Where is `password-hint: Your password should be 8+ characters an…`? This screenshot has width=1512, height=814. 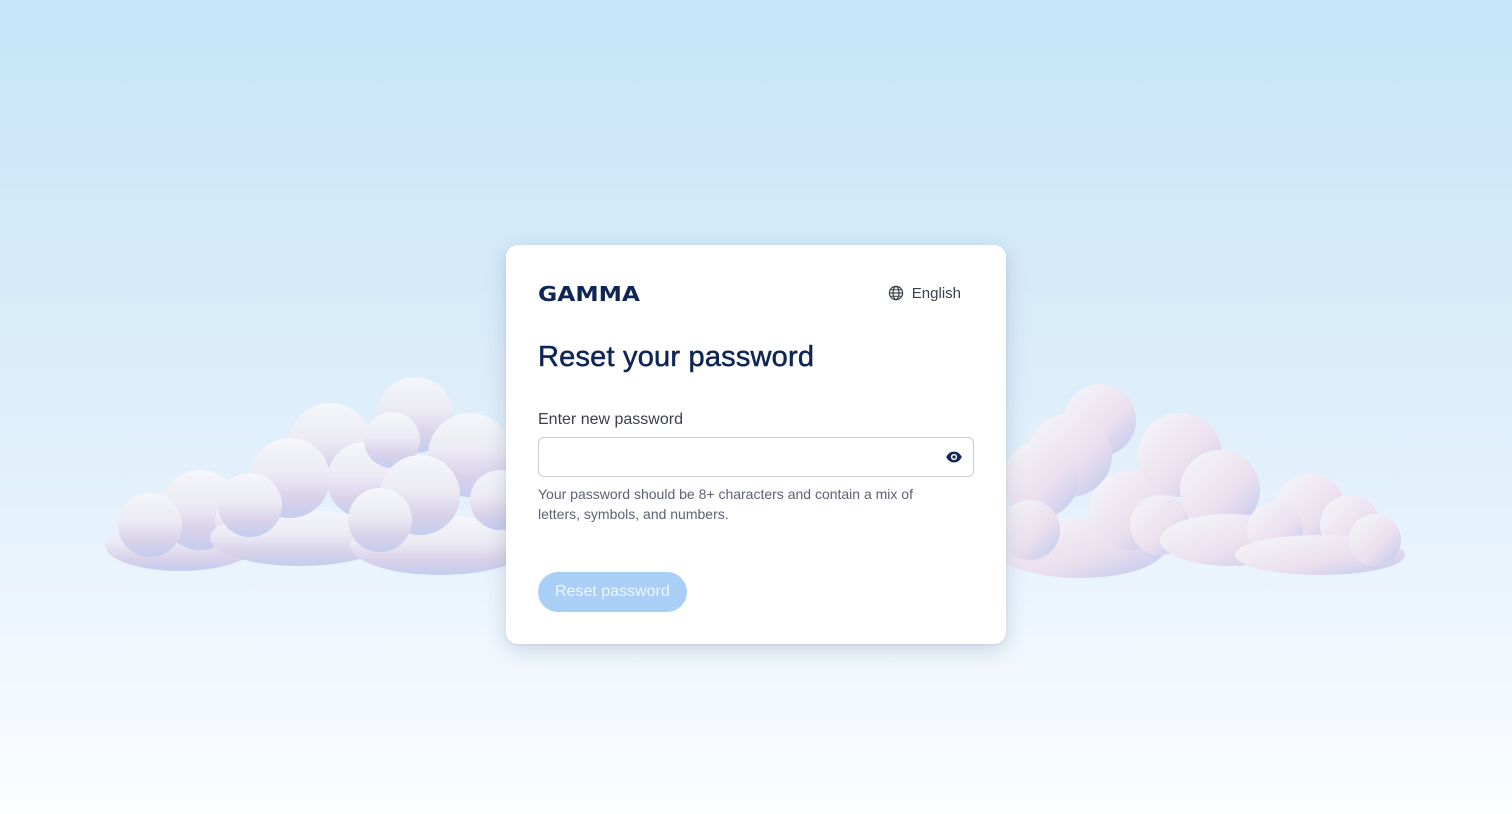 password-hint: Your password should be 8+ characters an… is located at coordinates (725, 504).